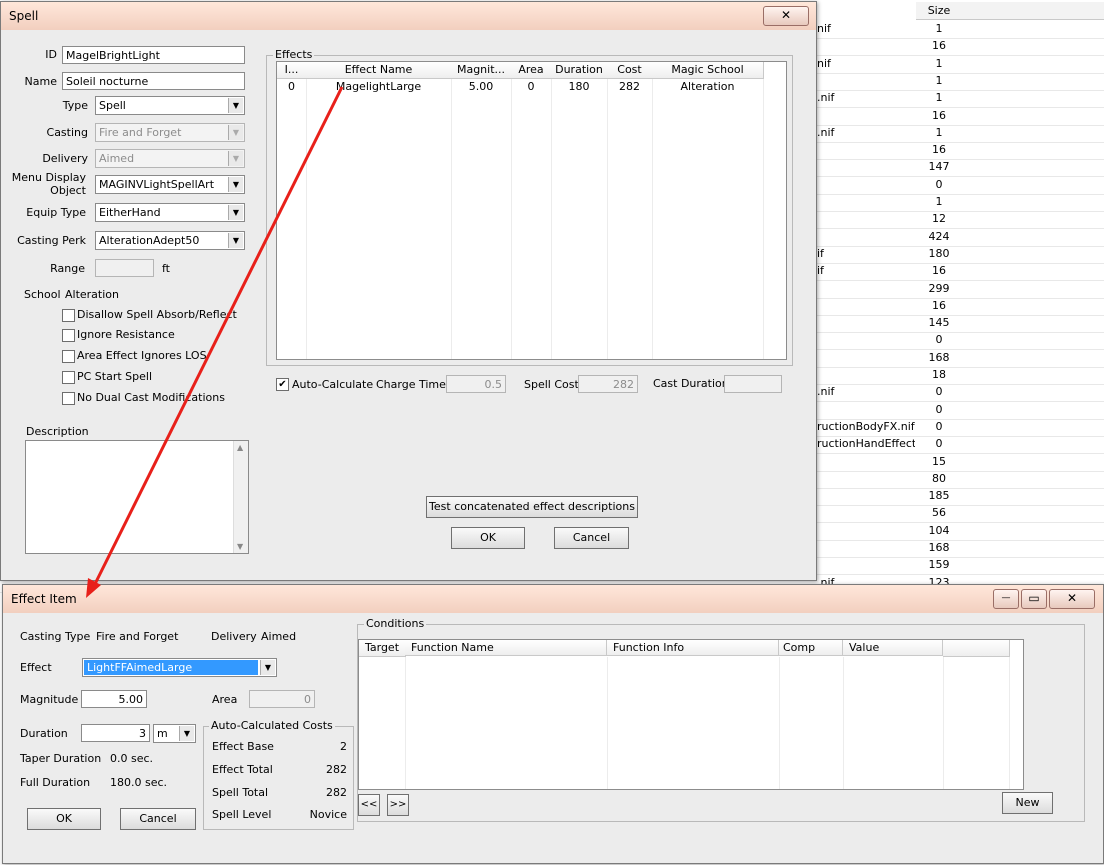  What do you see at coordinates (93, 588) in the screenshot?
I see `annotation-arrowhead` at bounding box center [93, 588].